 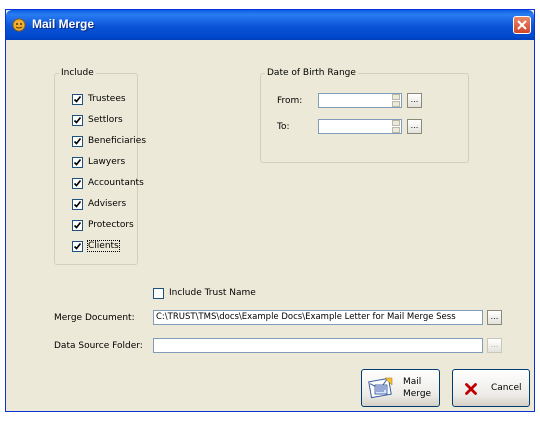 I want to click on to-label: To:, so click(x=283, y=127).